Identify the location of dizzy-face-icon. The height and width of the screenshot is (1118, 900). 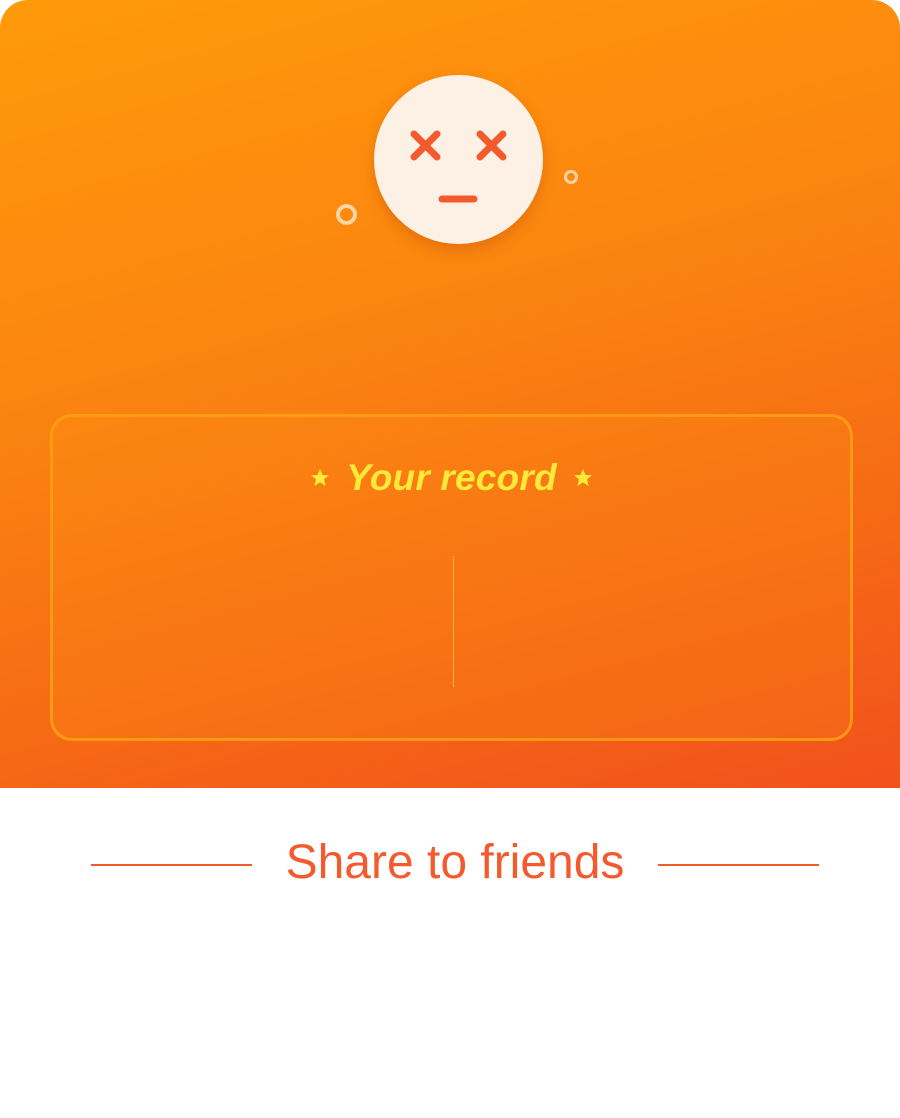
(458, 159).